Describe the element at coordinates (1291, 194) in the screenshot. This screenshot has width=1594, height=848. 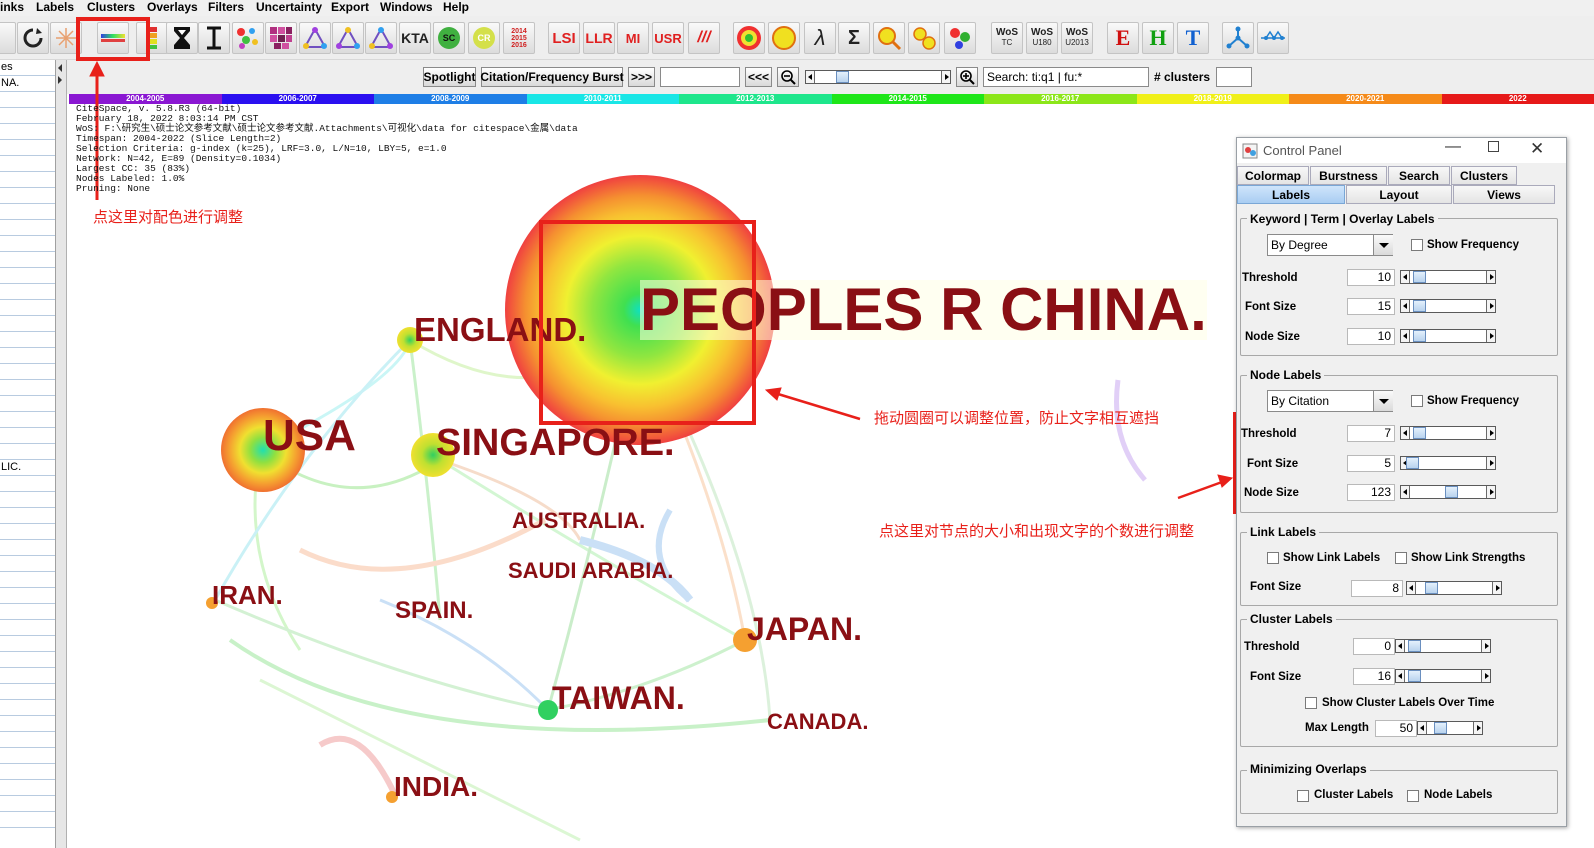
I see `tab-labels: Labels` at that location.